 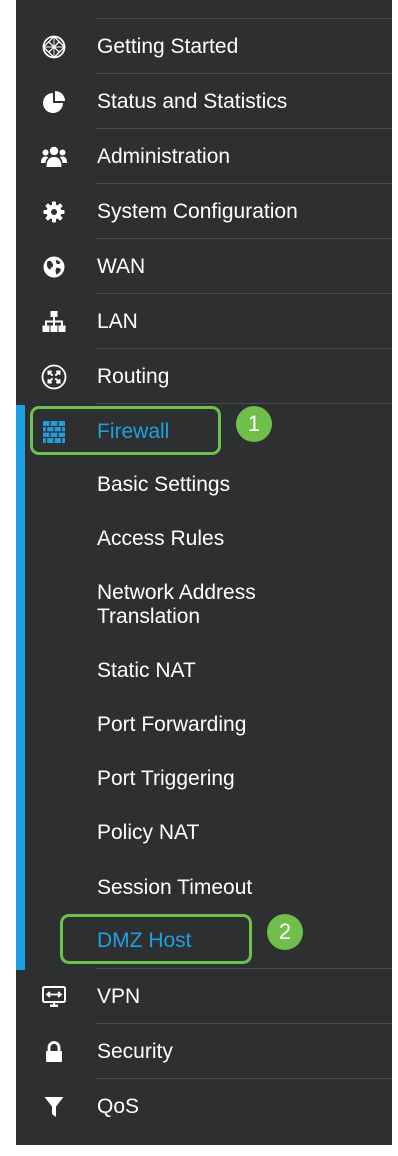 I want to click on submenu-item-access-rules: Access Rules, so click(x=160, y=539).